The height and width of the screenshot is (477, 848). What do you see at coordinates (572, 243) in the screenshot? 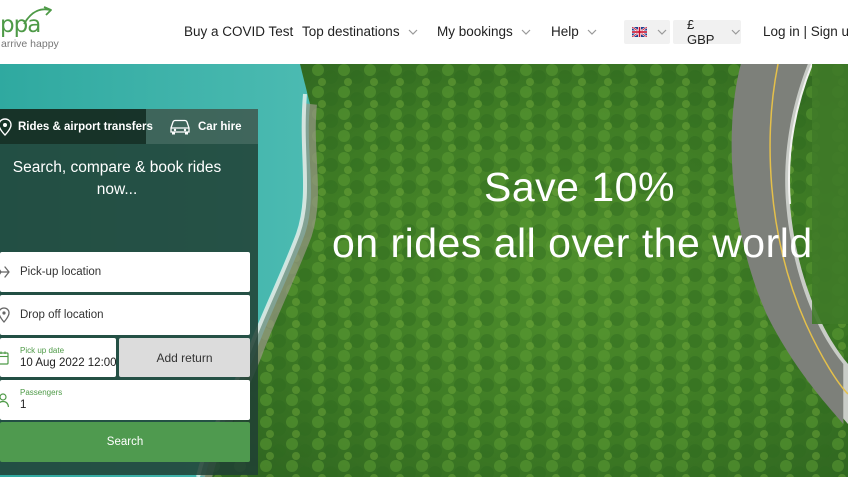
I see `promo-subheadline: on rides all over the world` at bounding box center [572, 243].